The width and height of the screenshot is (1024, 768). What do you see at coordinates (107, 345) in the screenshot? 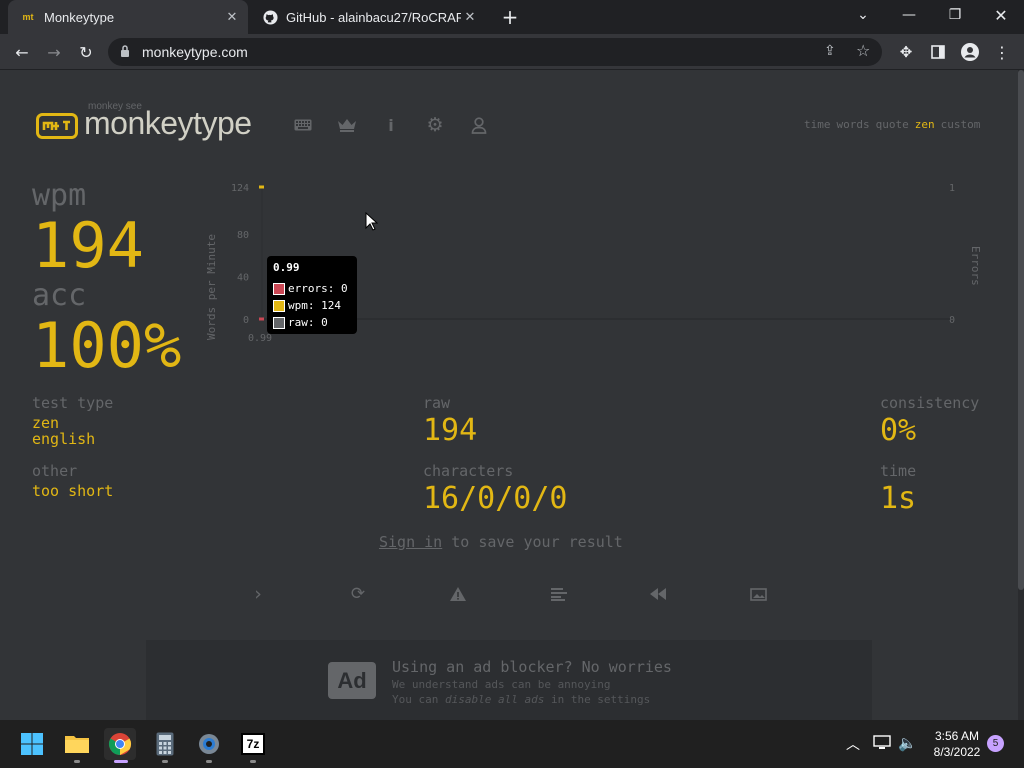
I see `acc-value: 100%` at bounding box center [107, 345].